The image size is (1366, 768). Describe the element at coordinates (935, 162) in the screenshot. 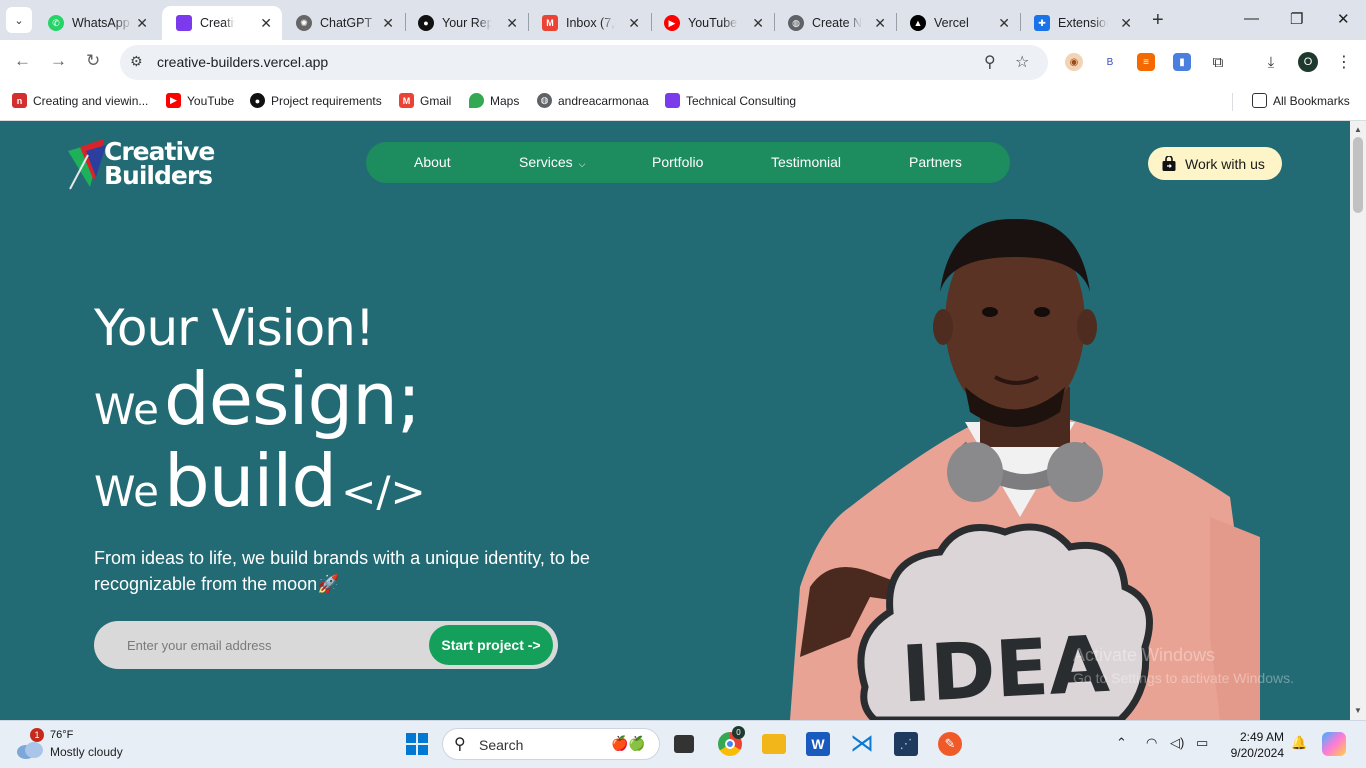

I see `nav-partners: Partners` at that location.